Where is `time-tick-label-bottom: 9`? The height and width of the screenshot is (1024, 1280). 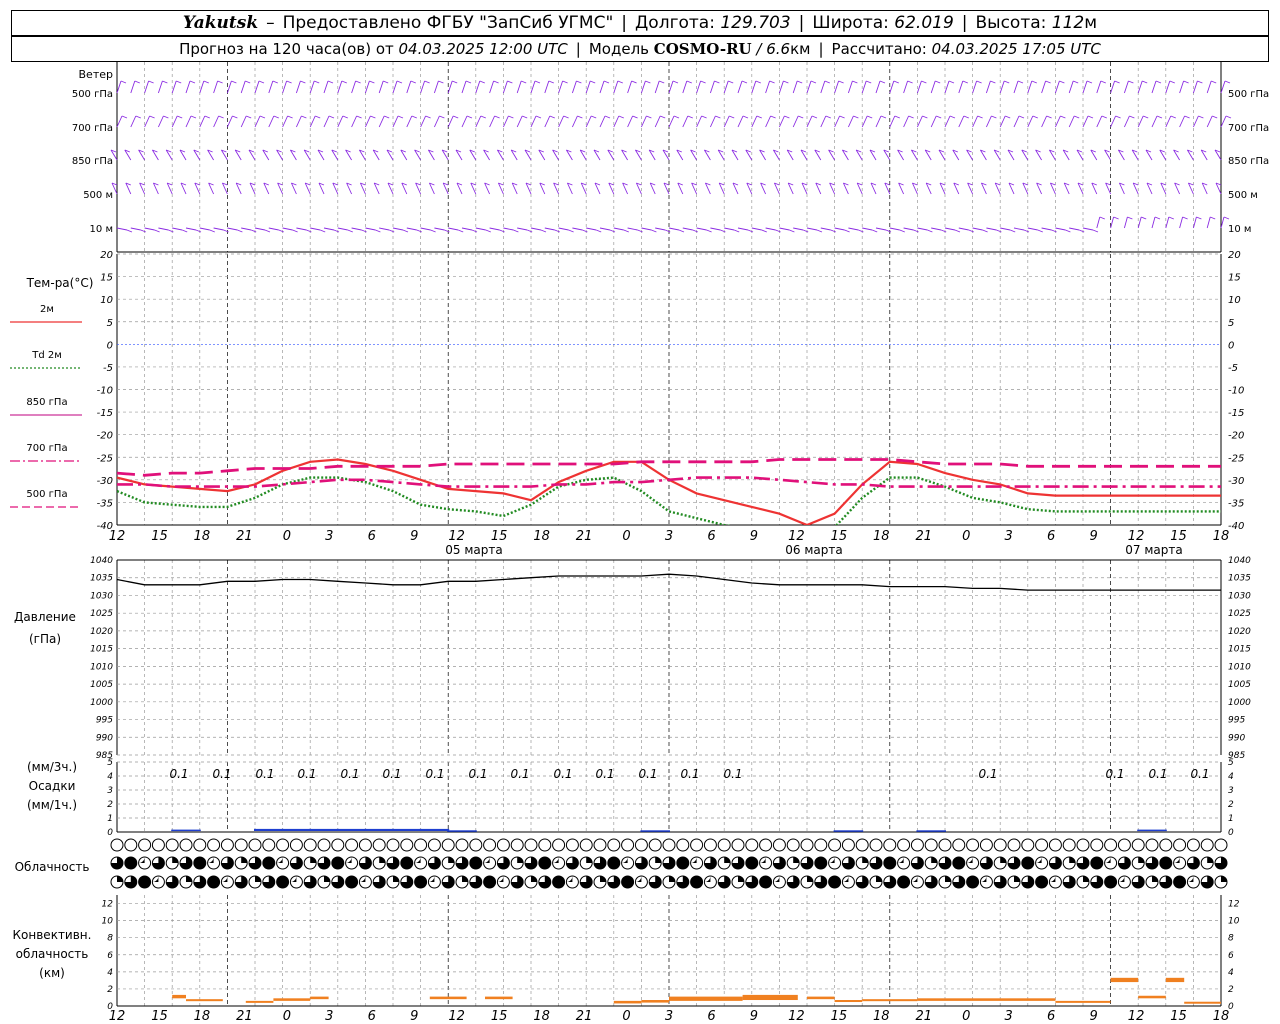 time-tick-label-bottom: 9 is located at coordinates (754, 1016).